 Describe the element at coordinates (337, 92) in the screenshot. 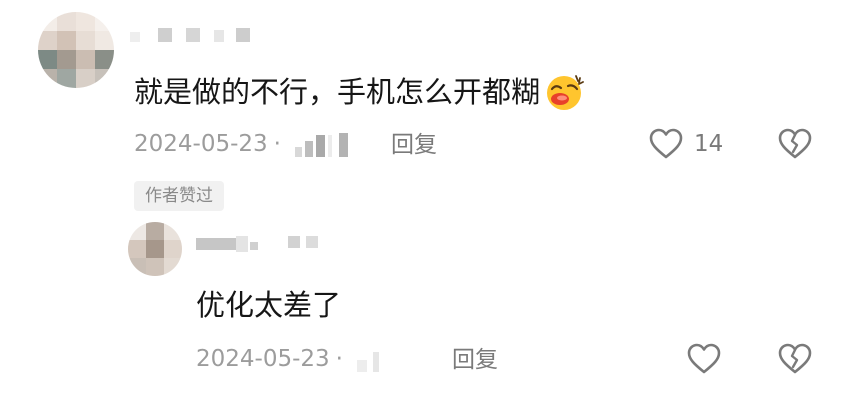

I see `comment-text: 就是做的不行，手机怎么开都糊` at that location.